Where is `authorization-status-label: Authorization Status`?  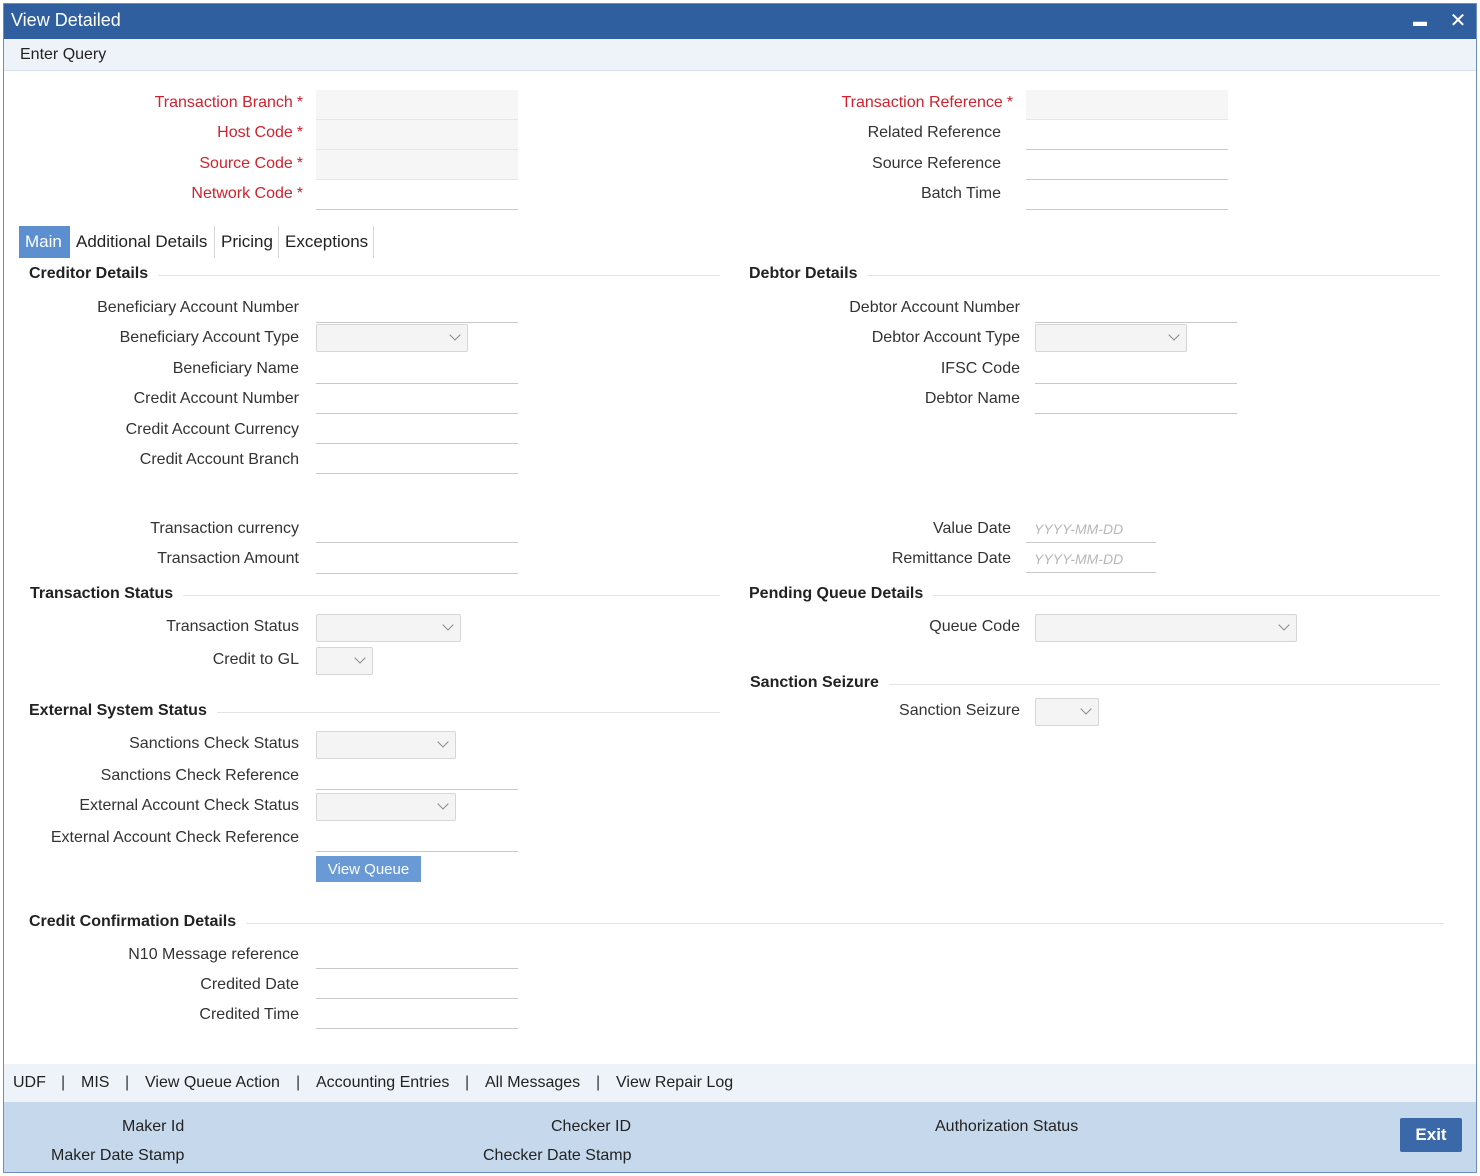
authorization-status-label: Authorization Status is located at coordinates (1007, 1126).